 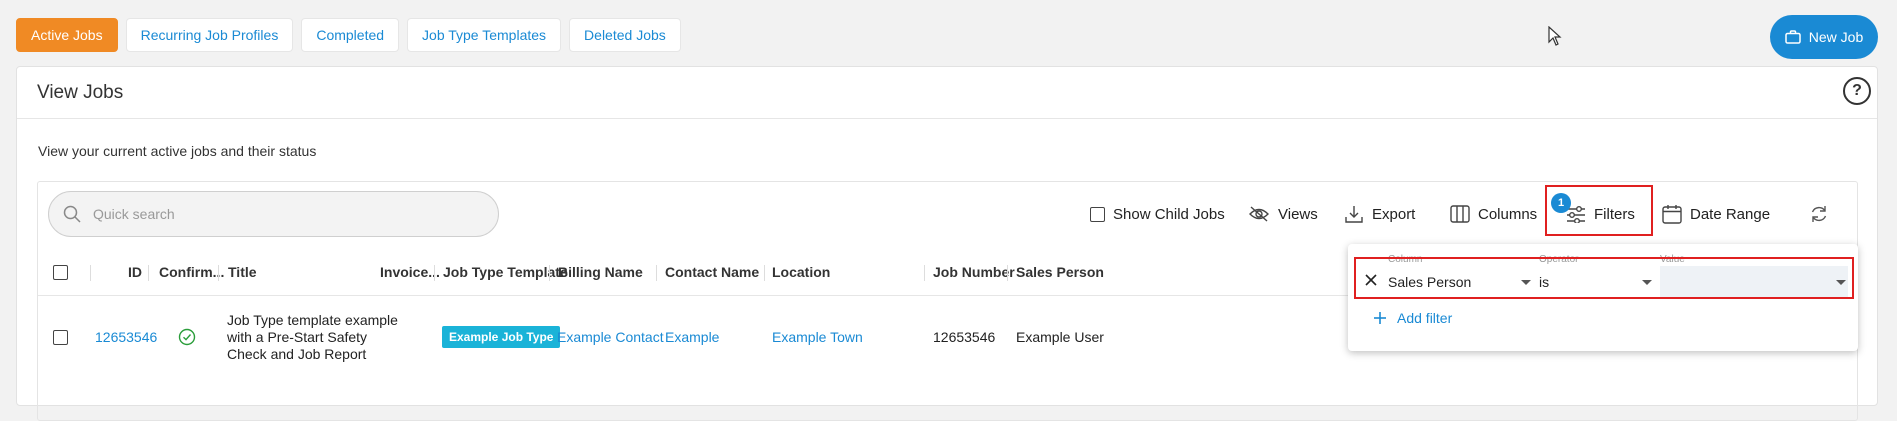 I want to click on row-job-number: 12653546, so click(x=964, y=337).